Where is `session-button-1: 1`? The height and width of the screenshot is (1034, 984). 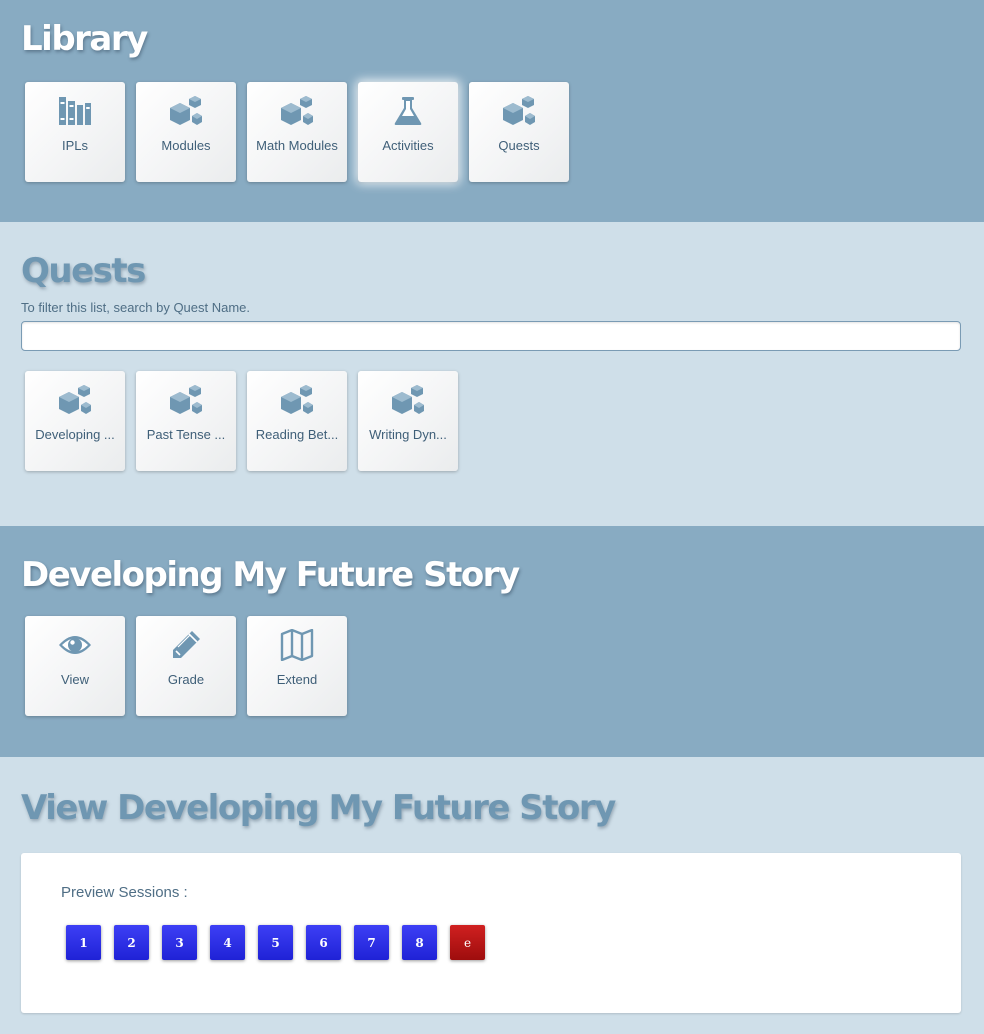 session-button-1: 1 is located at coordinates (83, 942).